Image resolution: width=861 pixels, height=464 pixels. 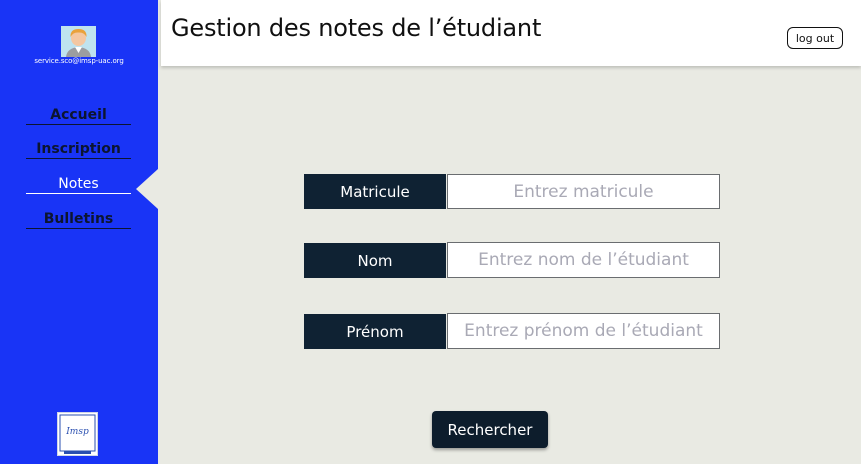 What do you see at coordinates (78, 115) in the screenshot?
I see `sidebar-item-accueil: Accueil` at bounding box center [78, 115].